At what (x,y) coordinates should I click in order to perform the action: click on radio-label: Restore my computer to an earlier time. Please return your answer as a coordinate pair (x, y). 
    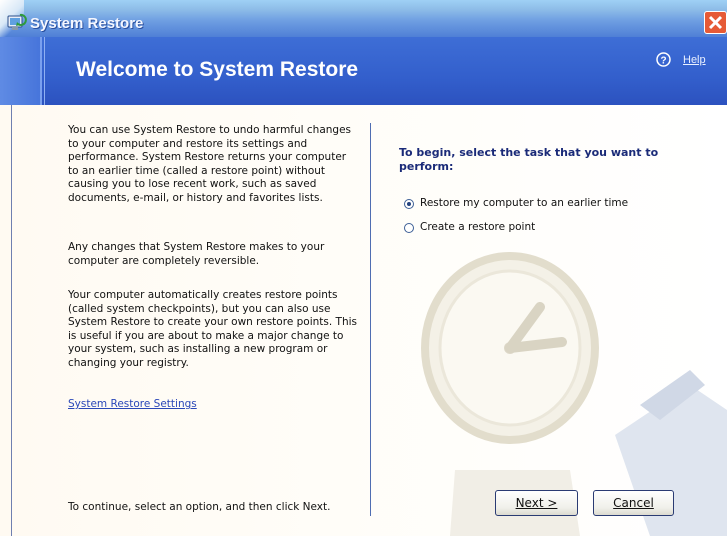
    Looking at the image, I should click on (524, 203).